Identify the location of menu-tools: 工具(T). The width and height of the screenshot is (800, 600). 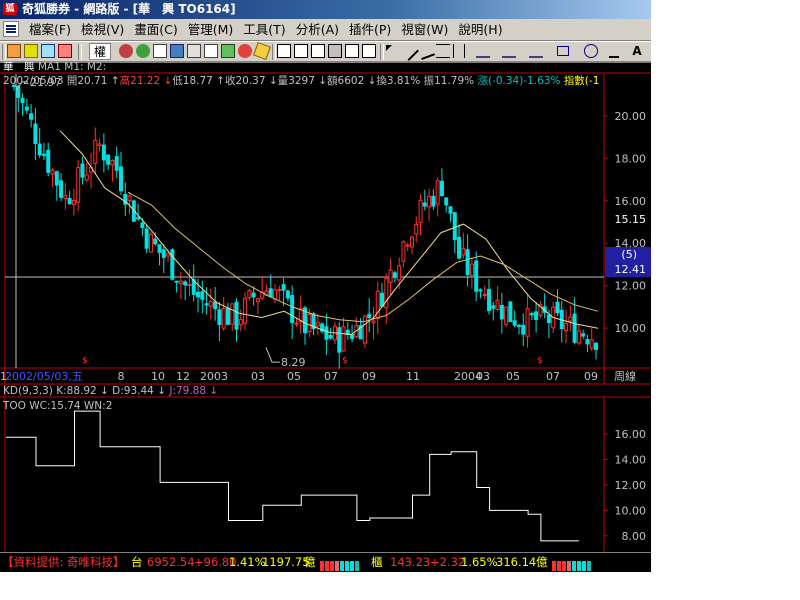
(264, 29).